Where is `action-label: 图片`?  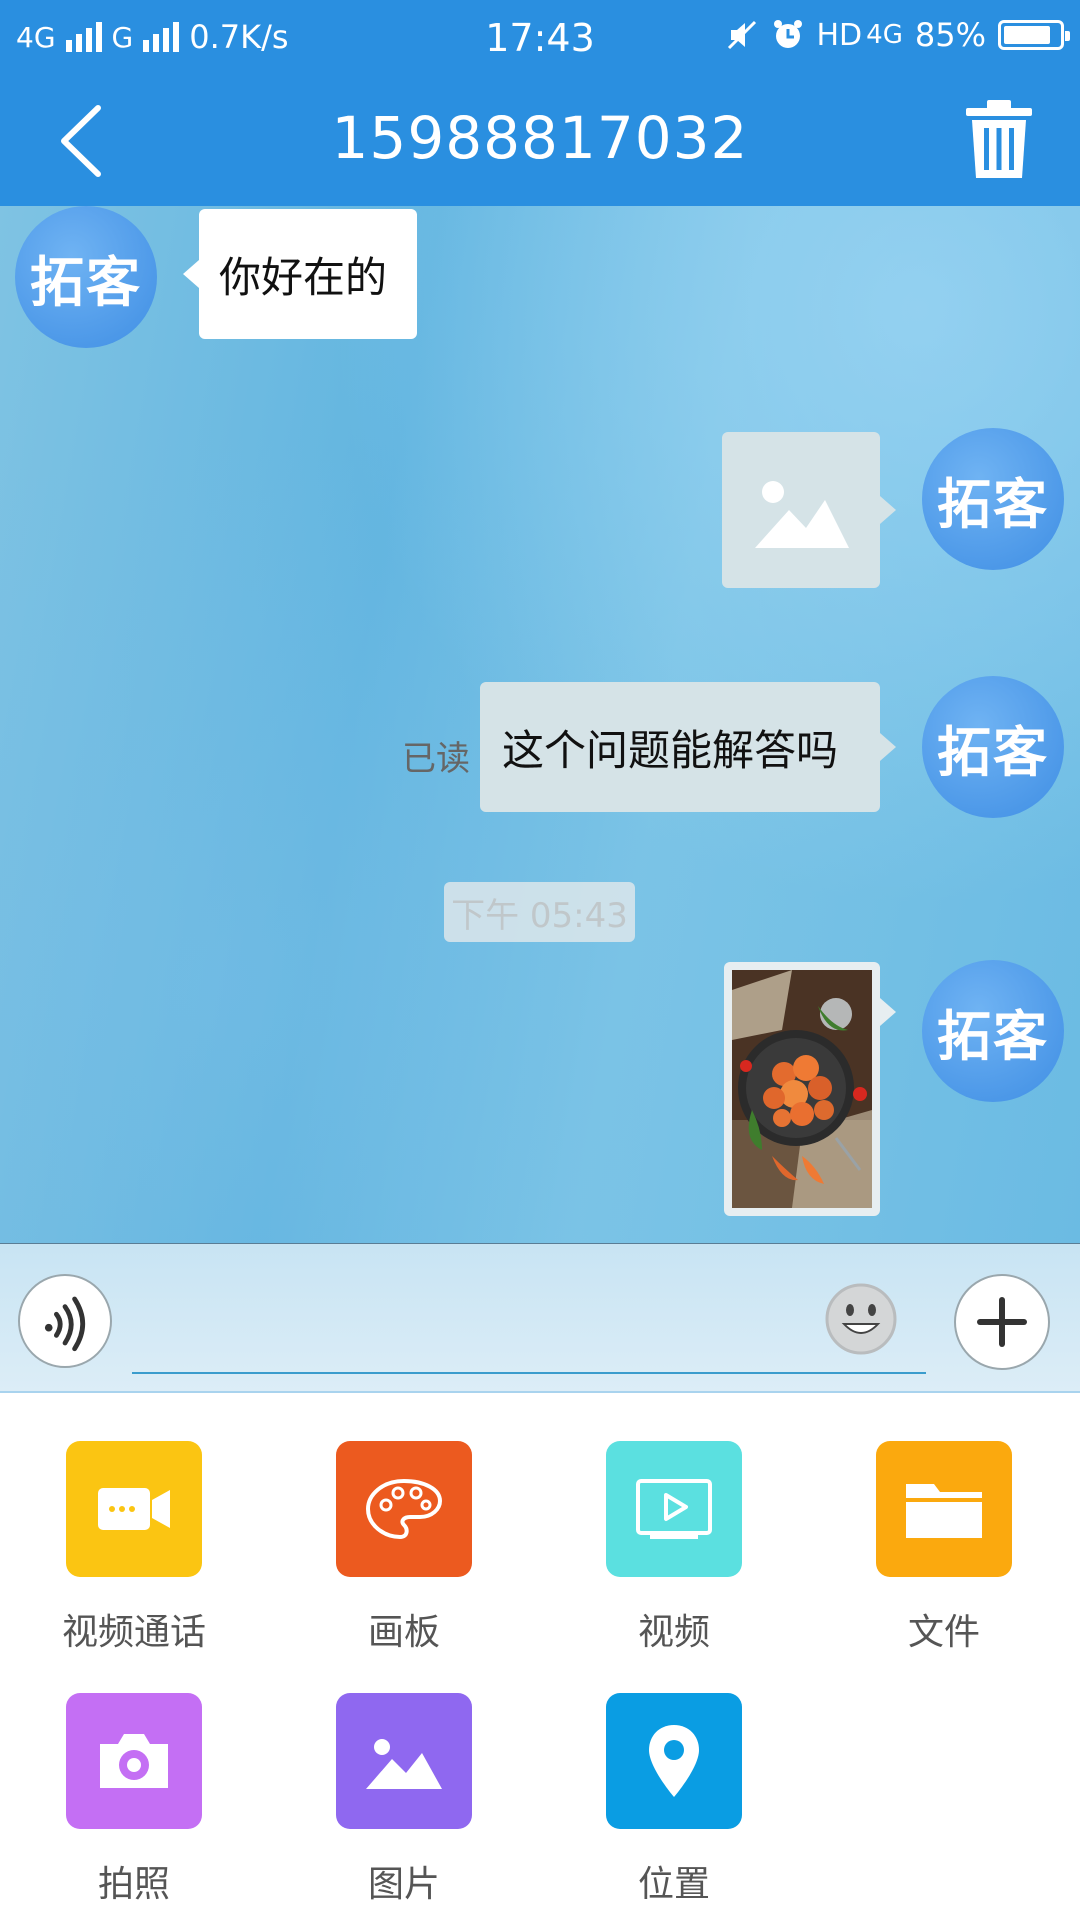
action-label: 图片 is located at coordinates (403, 1884).